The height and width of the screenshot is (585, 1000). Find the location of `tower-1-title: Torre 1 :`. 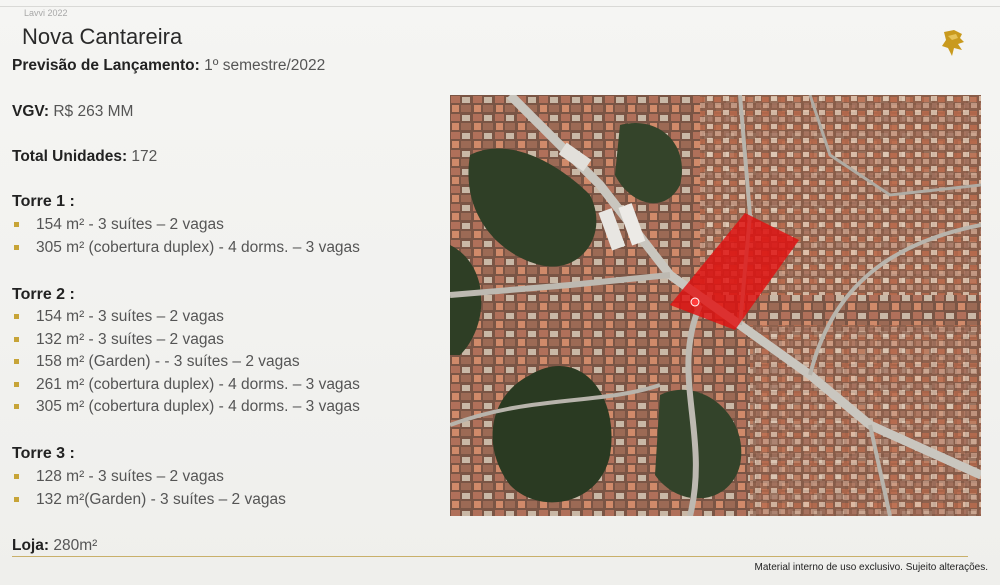

tower-1-title: Torre 1 : is located at coordinates (43, 201).